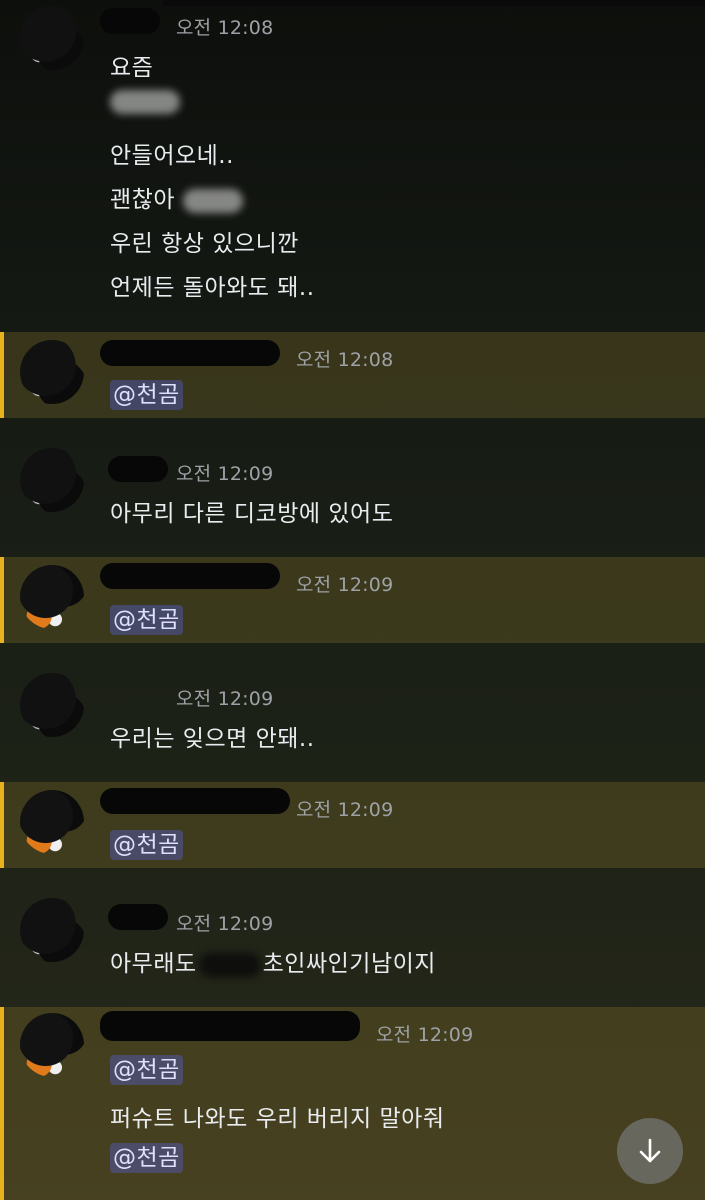 This screenshot has width=705, height=1200. Describe the element at coordinates (352, 937) in the screenshot. I see `message-group: 오전 12:09 아무래도 초인싸인기남이지` at that location.